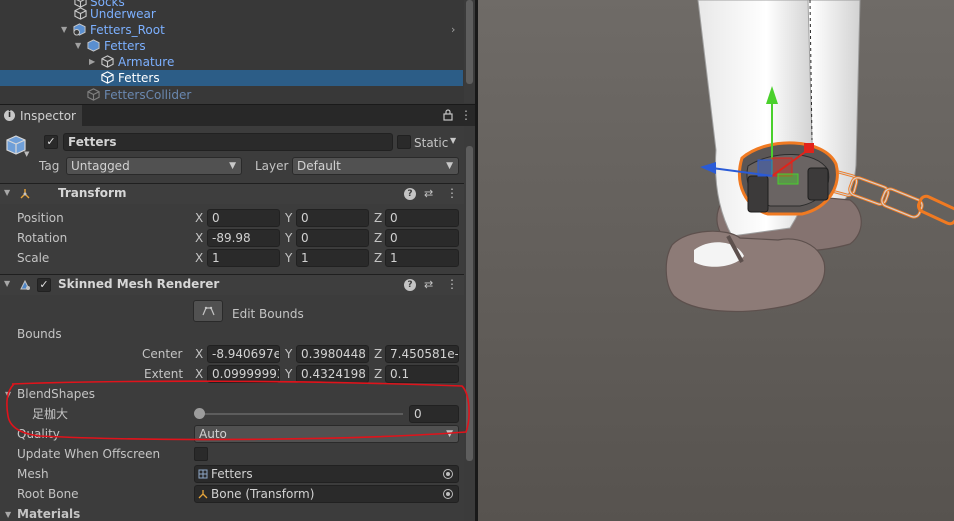 This screenshot has width=954, height=521. I want to click on edit-bounds-icon, so click(208, 311).